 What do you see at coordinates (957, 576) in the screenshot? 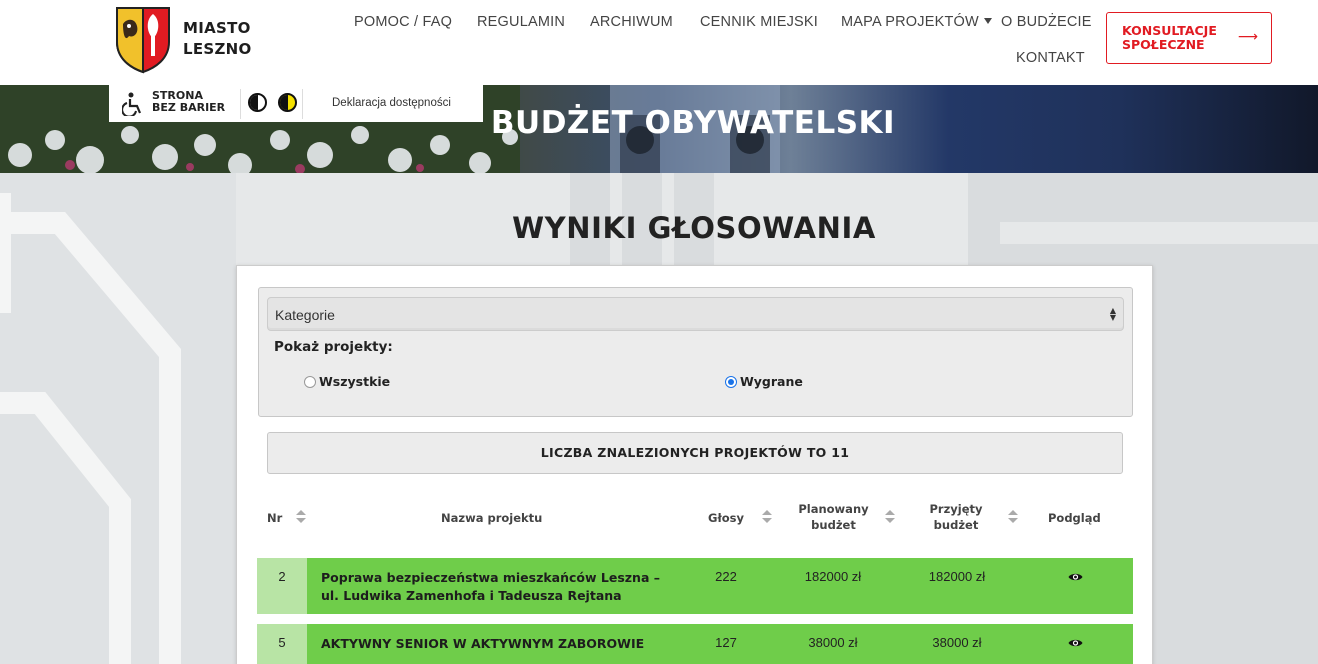
I see `row-accepted-budget: 182000 zł` at bounding box center [957, 576].